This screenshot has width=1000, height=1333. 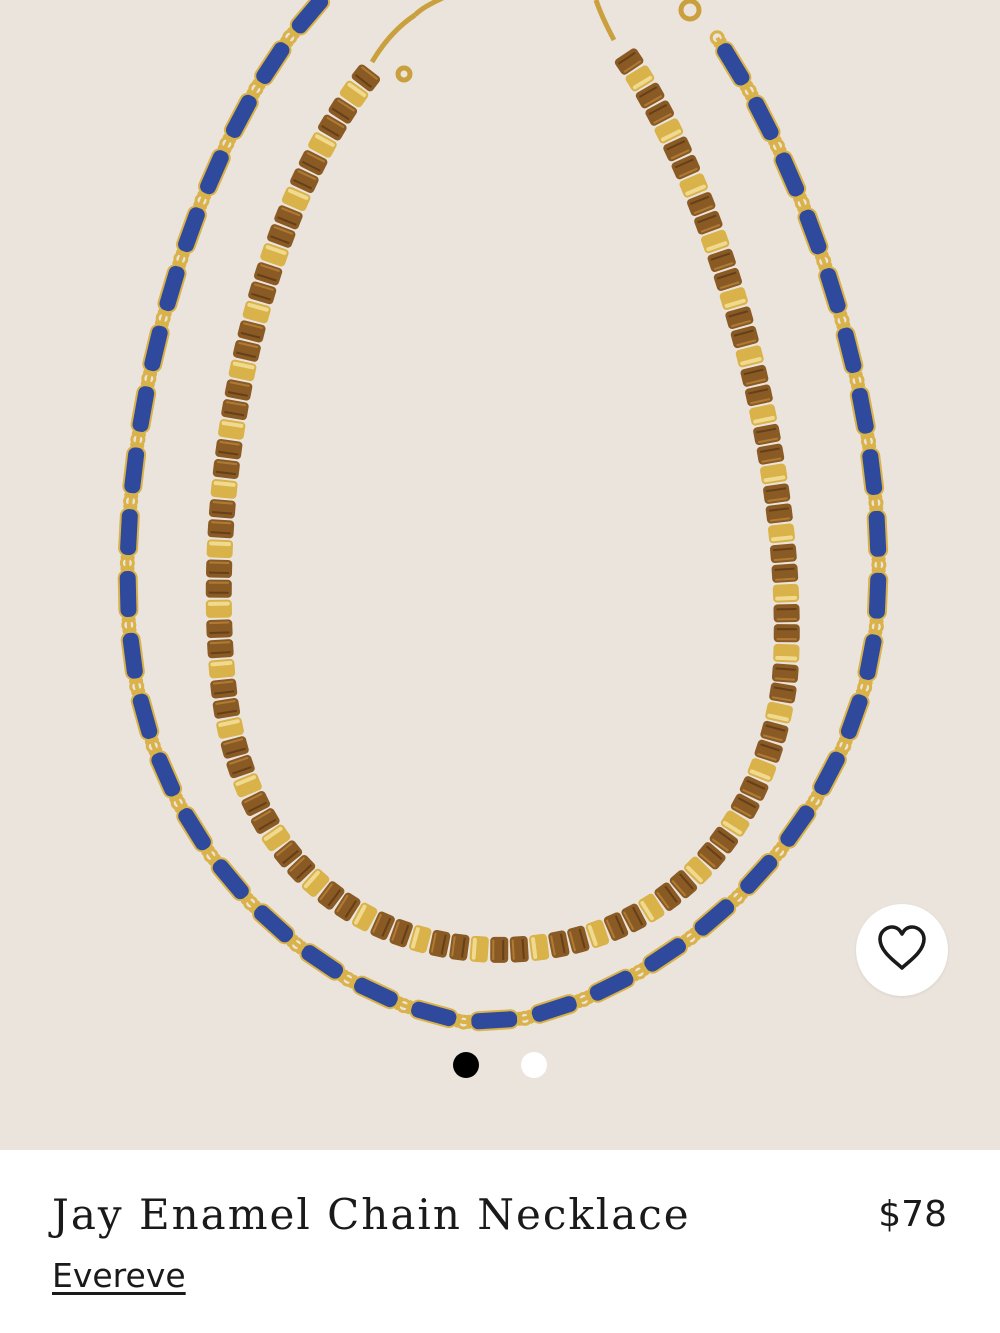 I want to click on brand-link: Evereve, so click(x=119, y=1275).